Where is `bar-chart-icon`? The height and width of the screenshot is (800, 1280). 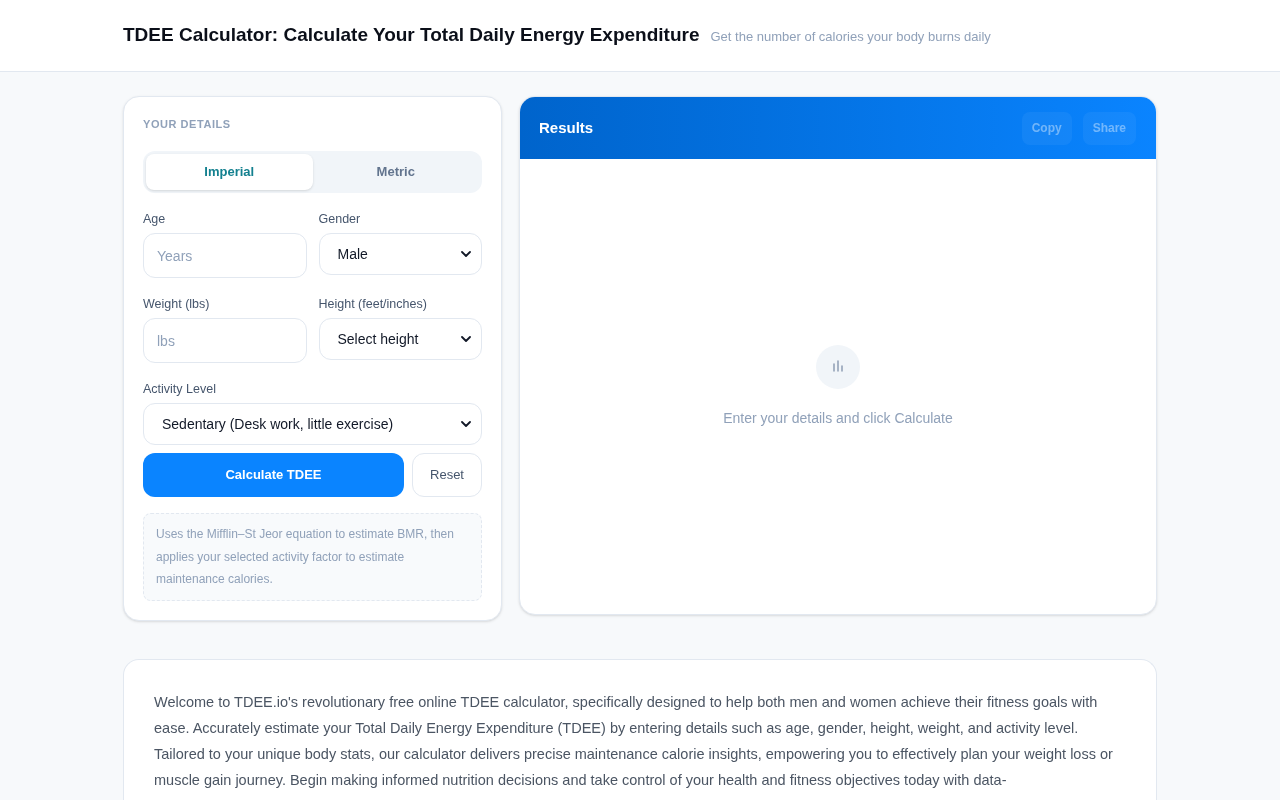
bar-chart-icon is located at coordinates (838, 366).